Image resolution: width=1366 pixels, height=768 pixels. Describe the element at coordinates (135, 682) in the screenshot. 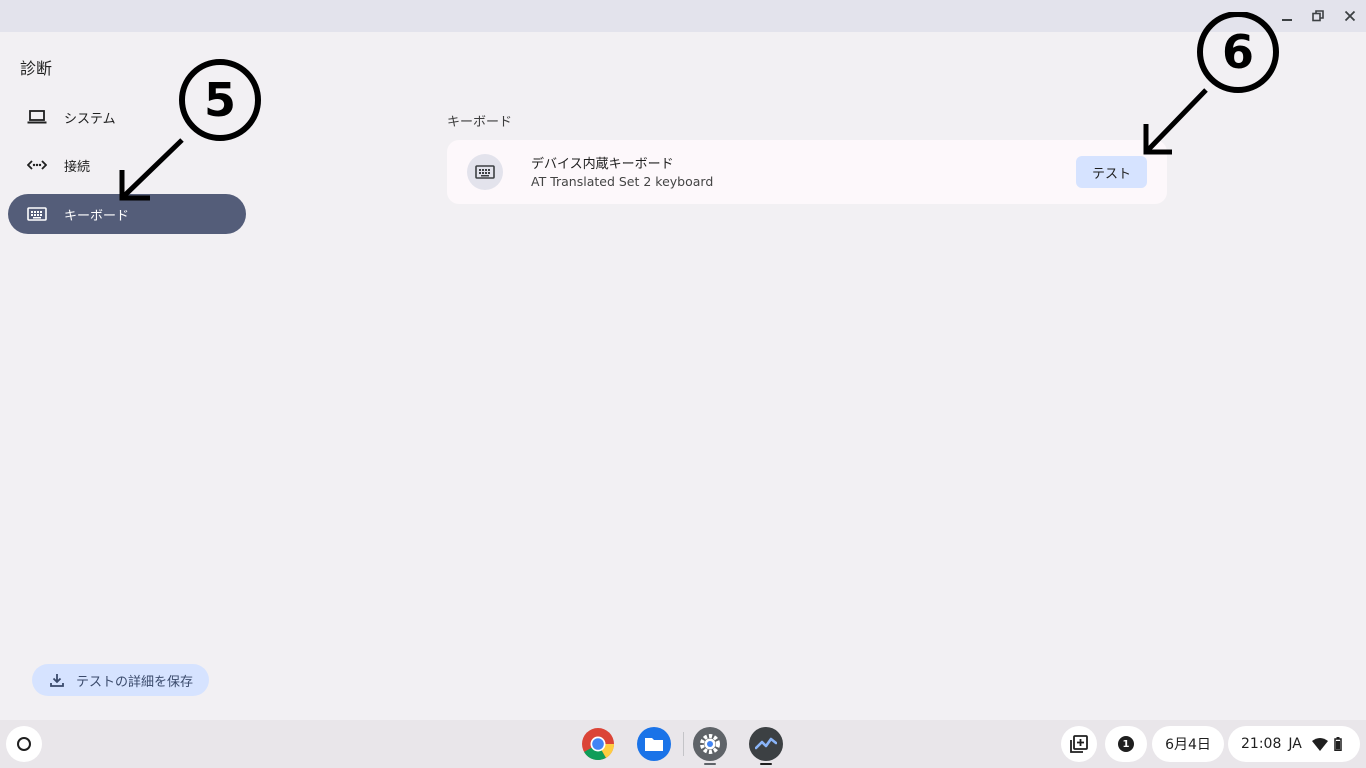

I see `save-button-label: テストの詳細を保存` at that location.